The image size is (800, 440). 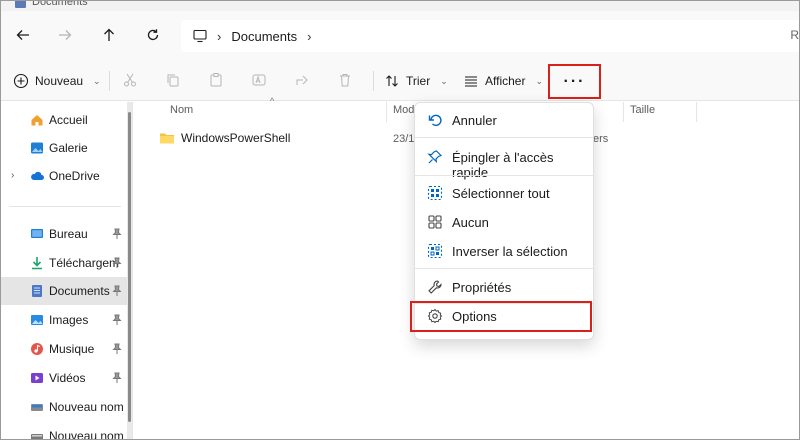 What do you see at coordinates (64, 263) in the screenshot?
I see `sidebar-item-telechargements: Téléchargem` at bounding box center [64, 263].